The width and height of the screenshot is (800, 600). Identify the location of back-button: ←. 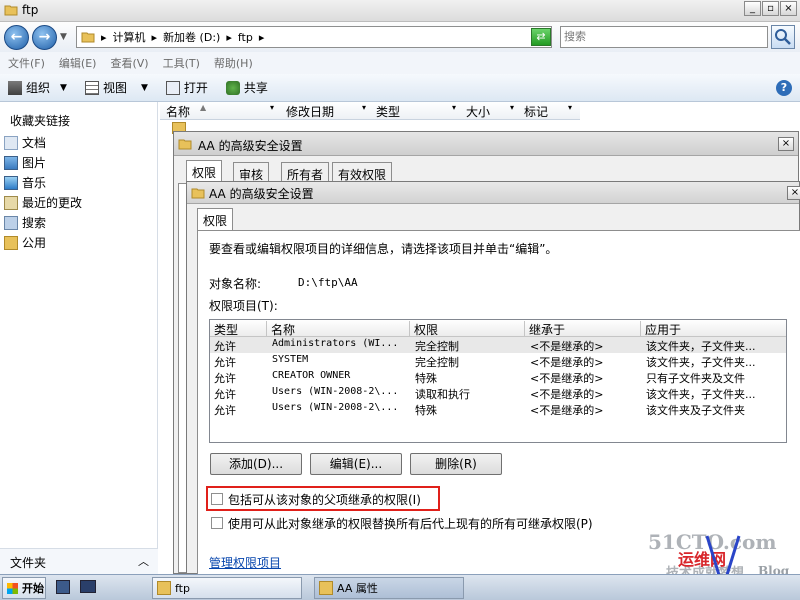
(16, 37).